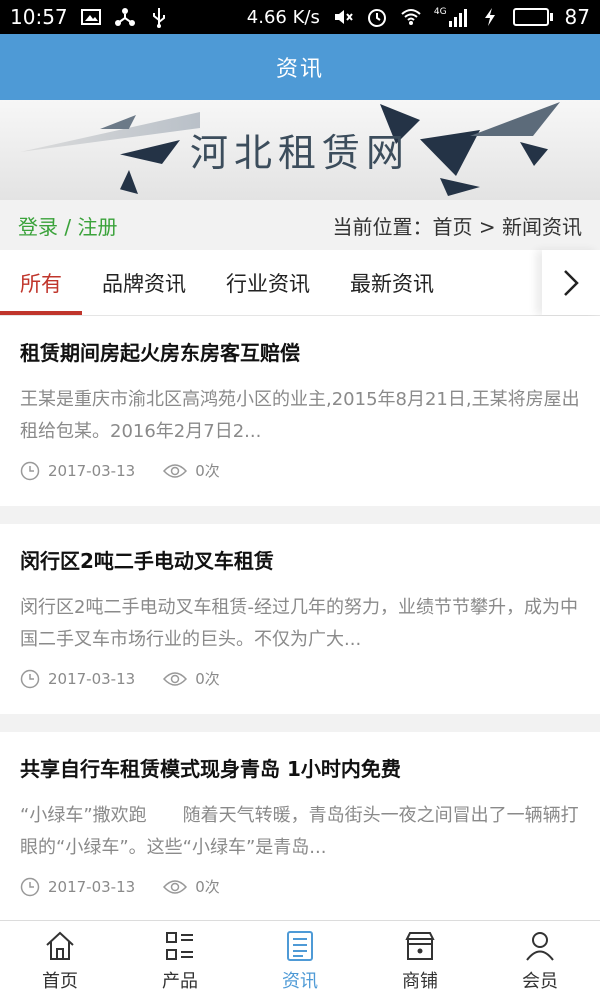 The height and width of the screenshot is (1000, 600). What do you see at coordinates (210, 769) in the screenshot?
I see `article-title: 共享自行车租赁模式现身青岛 1小时内免费` at bounding box center [210, 769].